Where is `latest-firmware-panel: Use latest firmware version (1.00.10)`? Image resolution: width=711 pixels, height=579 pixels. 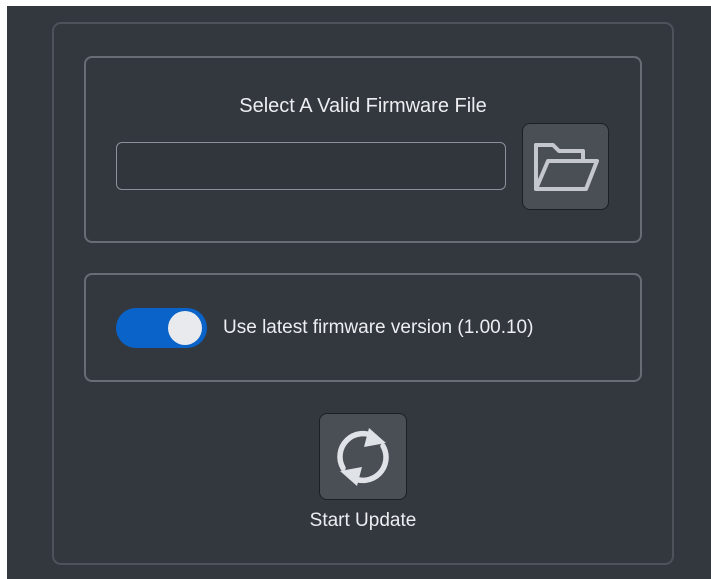
latest-firmware-panel: Use latest firmware version (1.00.10) is located at coordinates (363, 327).